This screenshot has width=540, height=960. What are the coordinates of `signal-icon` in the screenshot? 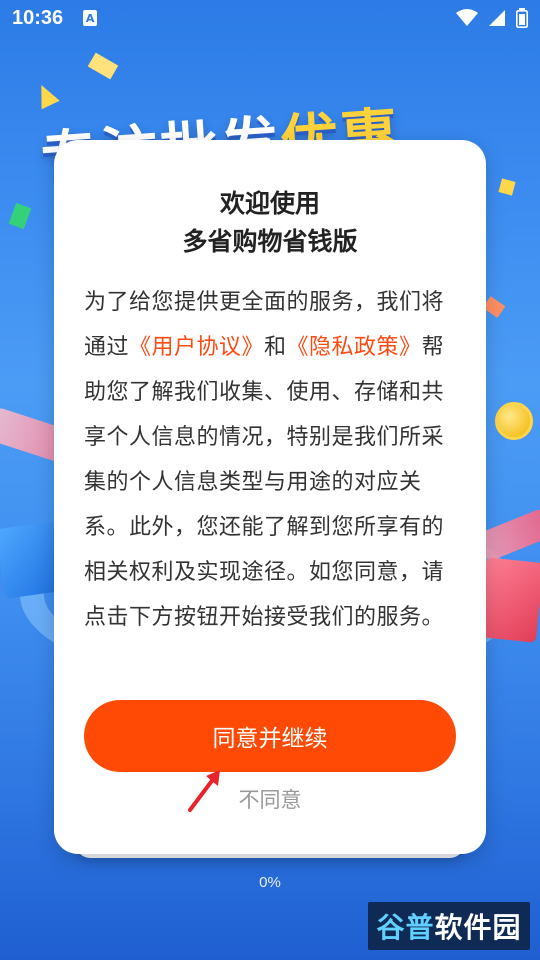 It's located at (497, 18).